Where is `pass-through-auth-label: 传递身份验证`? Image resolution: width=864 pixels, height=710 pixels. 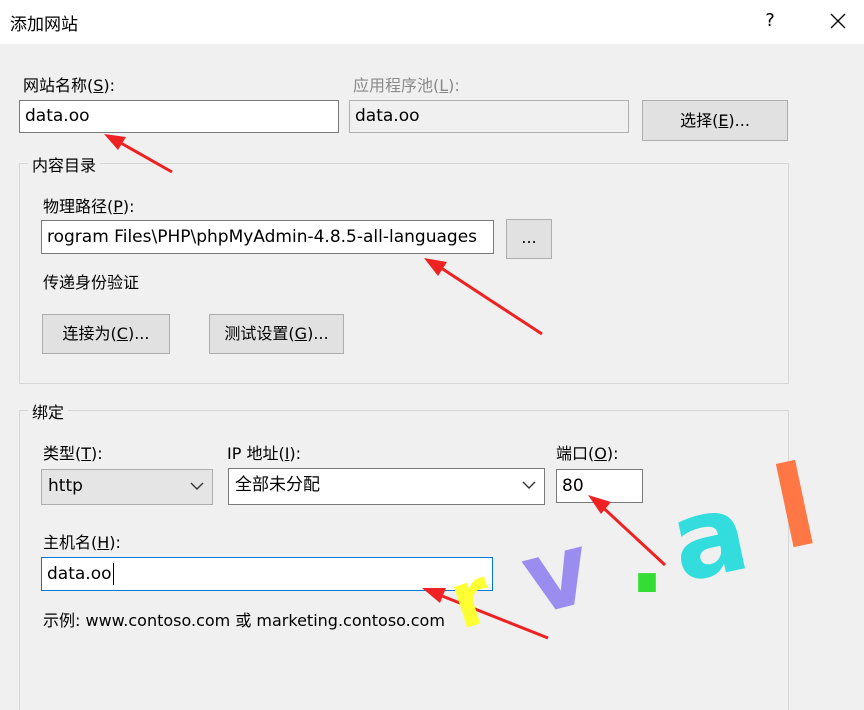
pass-through-auth-label: 传递身份验证 is located at coordinates (91, 282).